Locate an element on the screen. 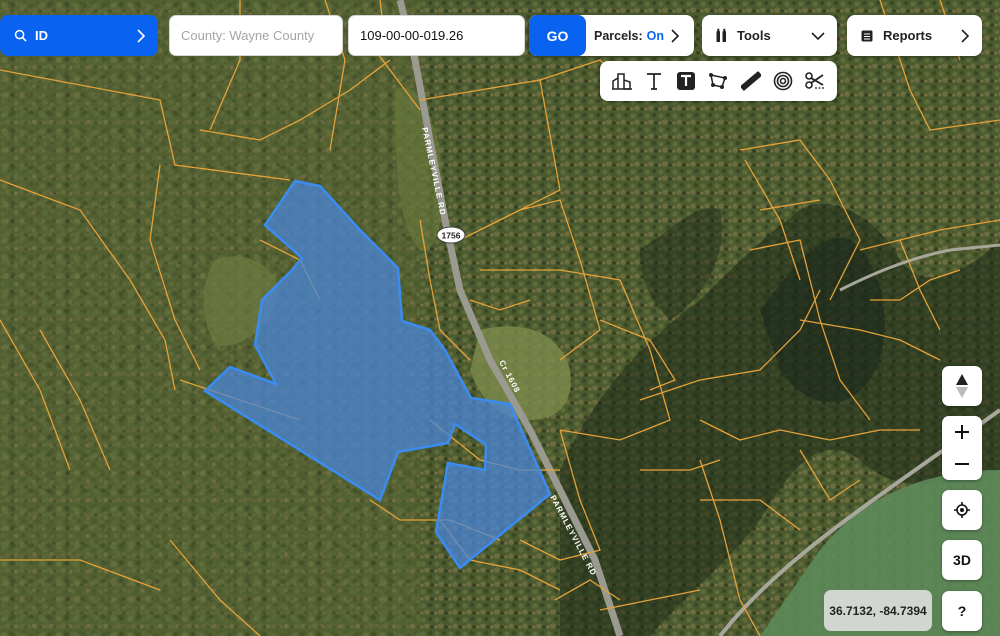  three-d-label: 3D is located at coordinates (962, 560).